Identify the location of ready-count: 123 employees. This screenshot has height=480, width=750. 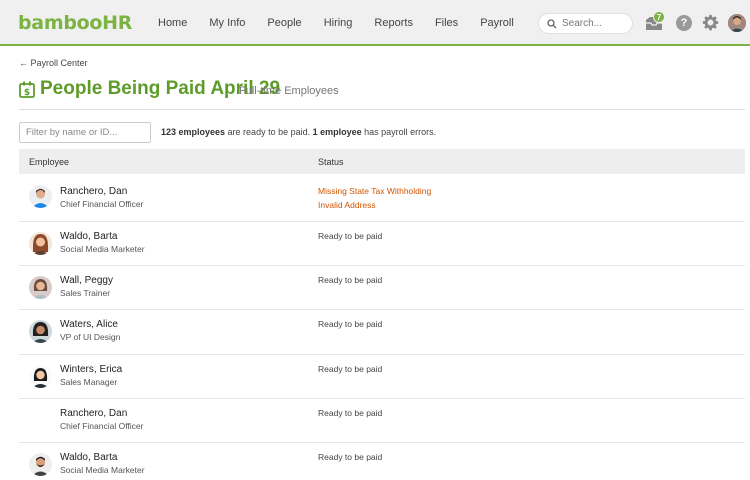
(193, 132).